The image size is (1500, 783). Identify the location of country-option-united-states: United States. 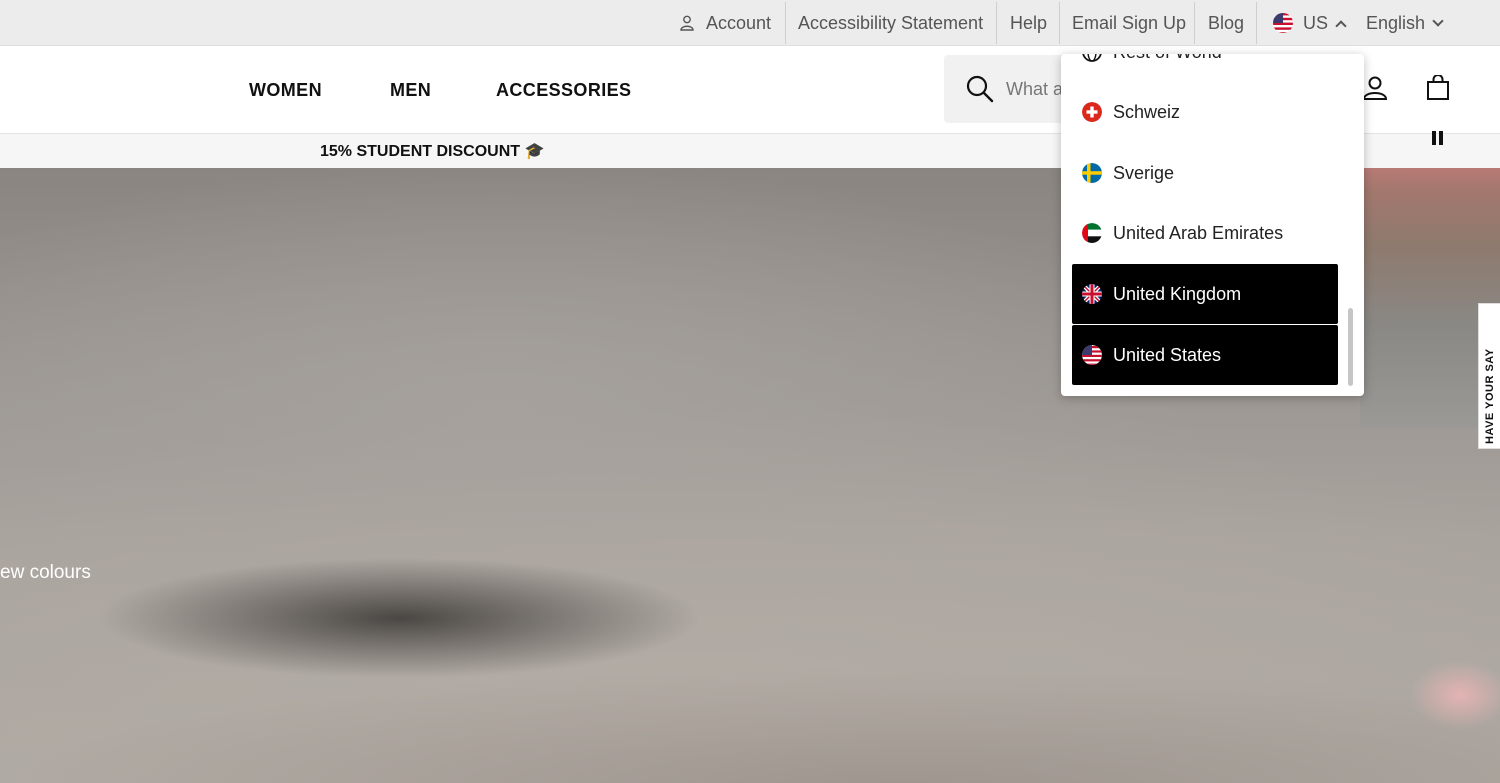
(1205, 355).